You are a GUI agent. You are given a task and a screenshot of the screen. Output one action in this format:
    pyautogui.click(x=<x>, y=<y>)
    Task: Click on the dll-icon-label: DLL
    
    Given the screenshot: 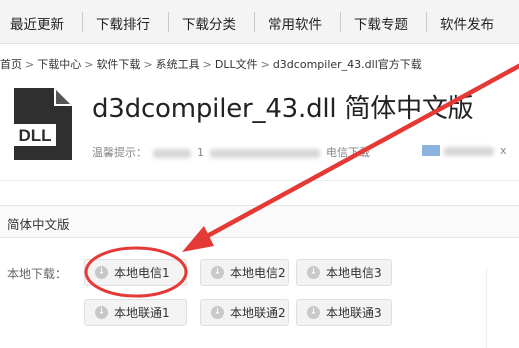 What is the action you would take?
    pyautogui.click(x=34, y=135)
    